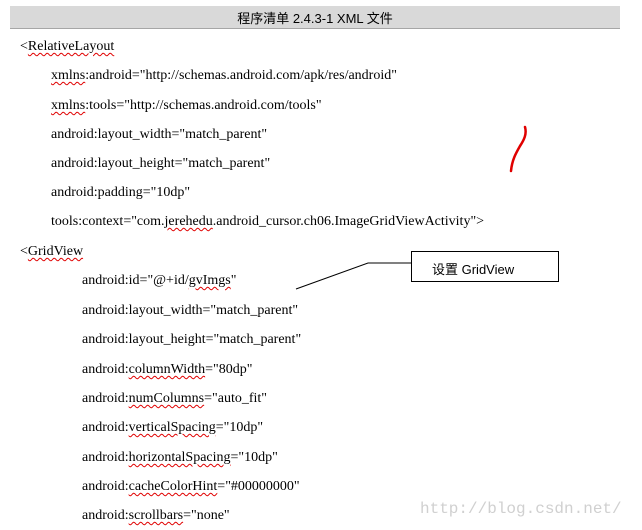 Image resolution: width=642 pixels, height=530 pixels. I want to click on callout-leader-line, so click(353, 276).